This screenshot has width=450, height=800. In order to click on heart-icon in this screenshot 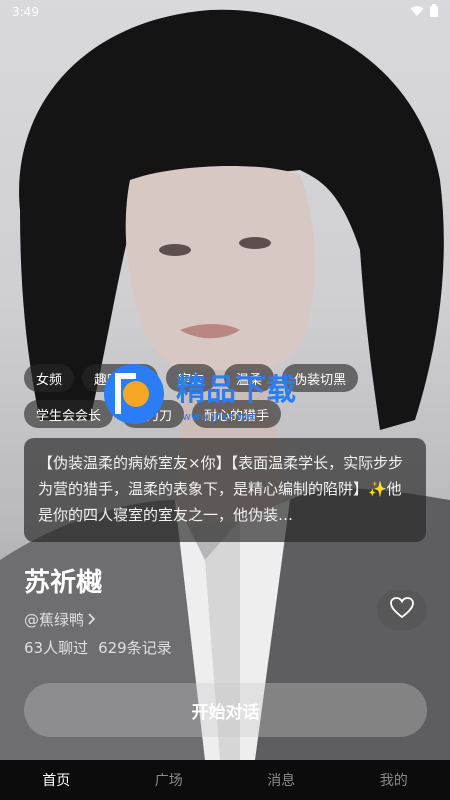, I will do `click(402, 610)`.